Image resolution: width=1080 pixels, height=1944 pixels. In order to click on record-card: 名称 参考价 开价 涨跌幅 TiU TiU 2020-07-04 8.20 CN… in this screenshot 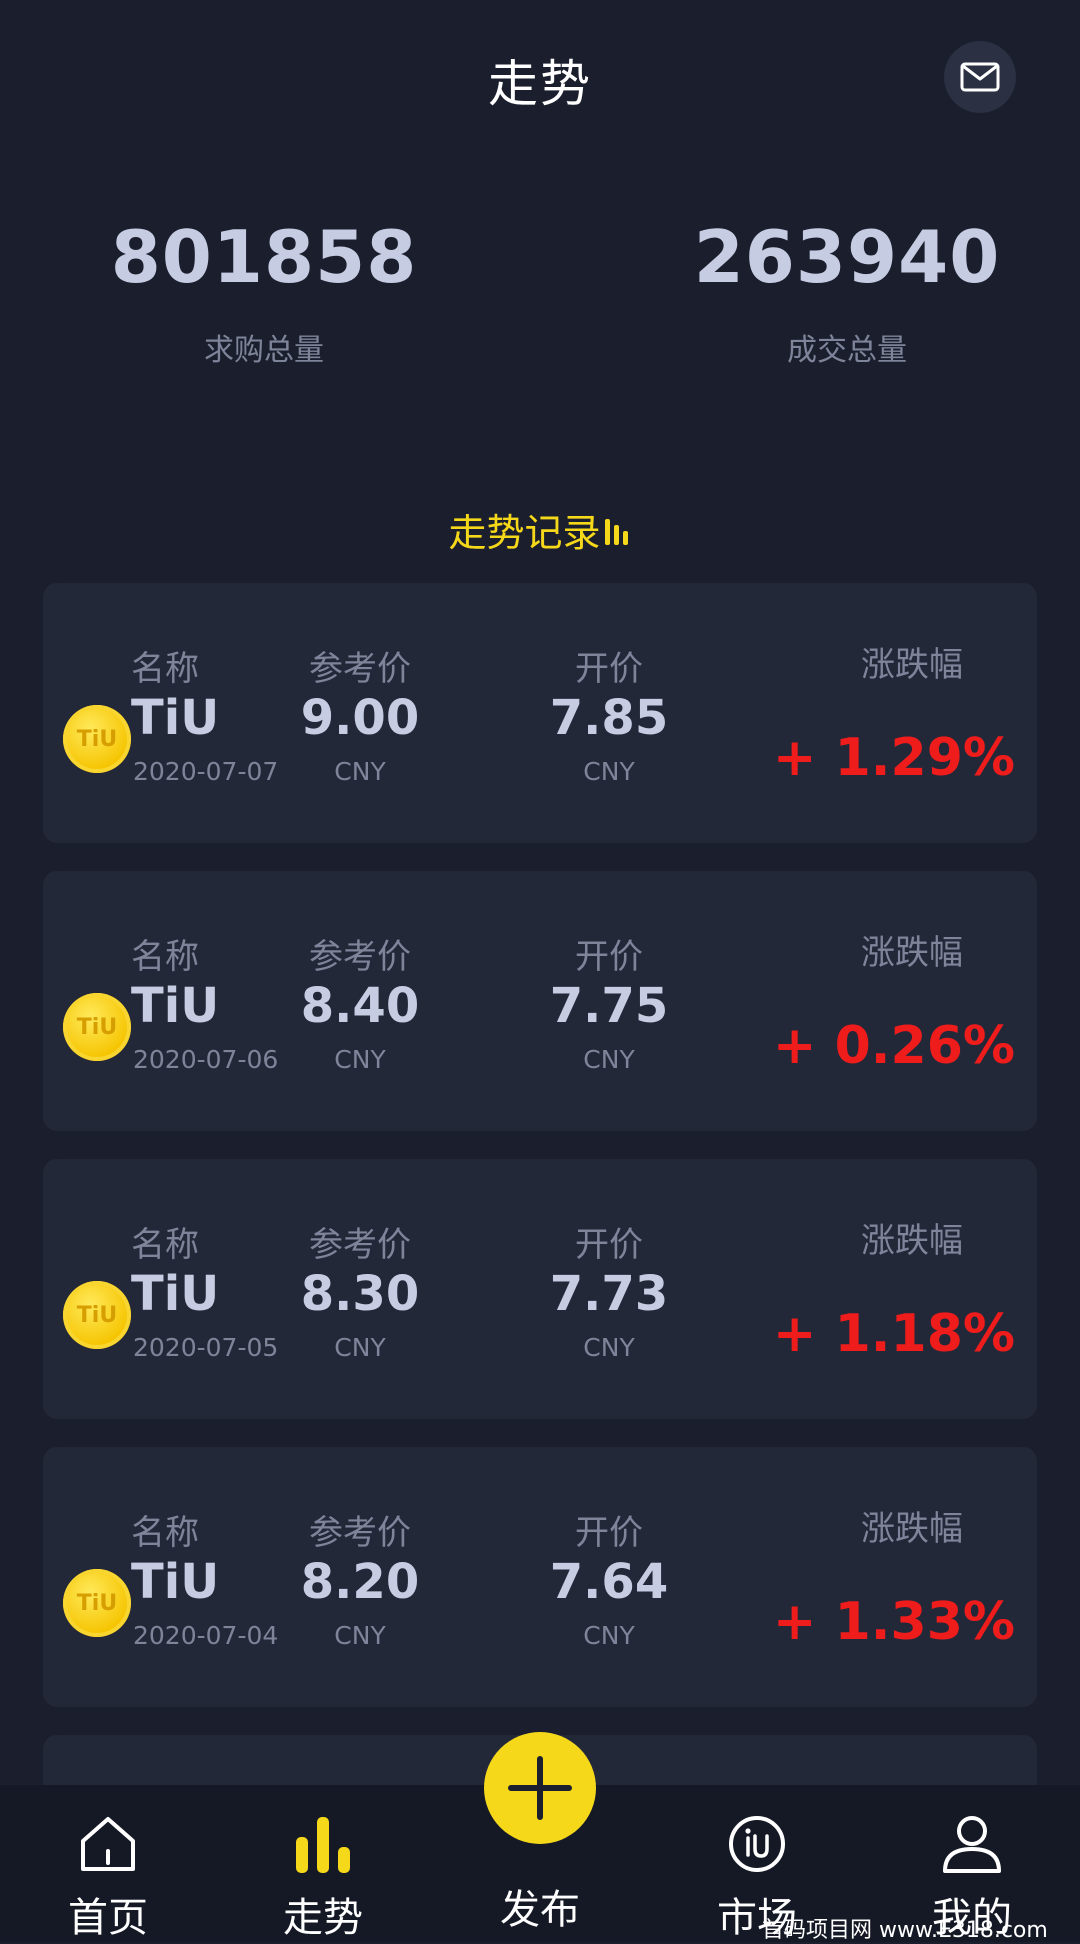, I will do `click(540, 1577)`.